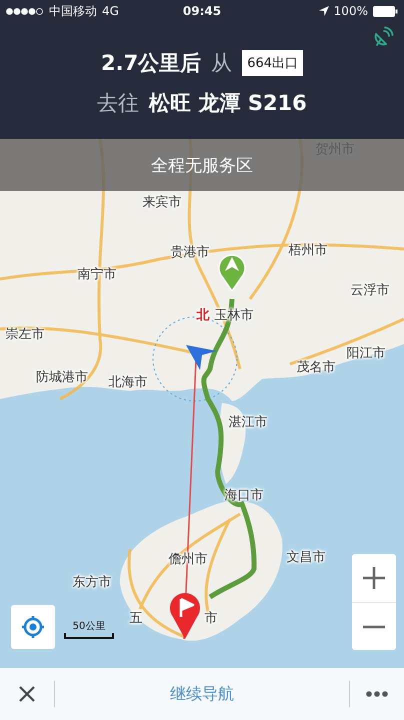  Describe the element at coordinates (202, 358) in the screenshot. I see `navigation-arrow-icon` at that location.